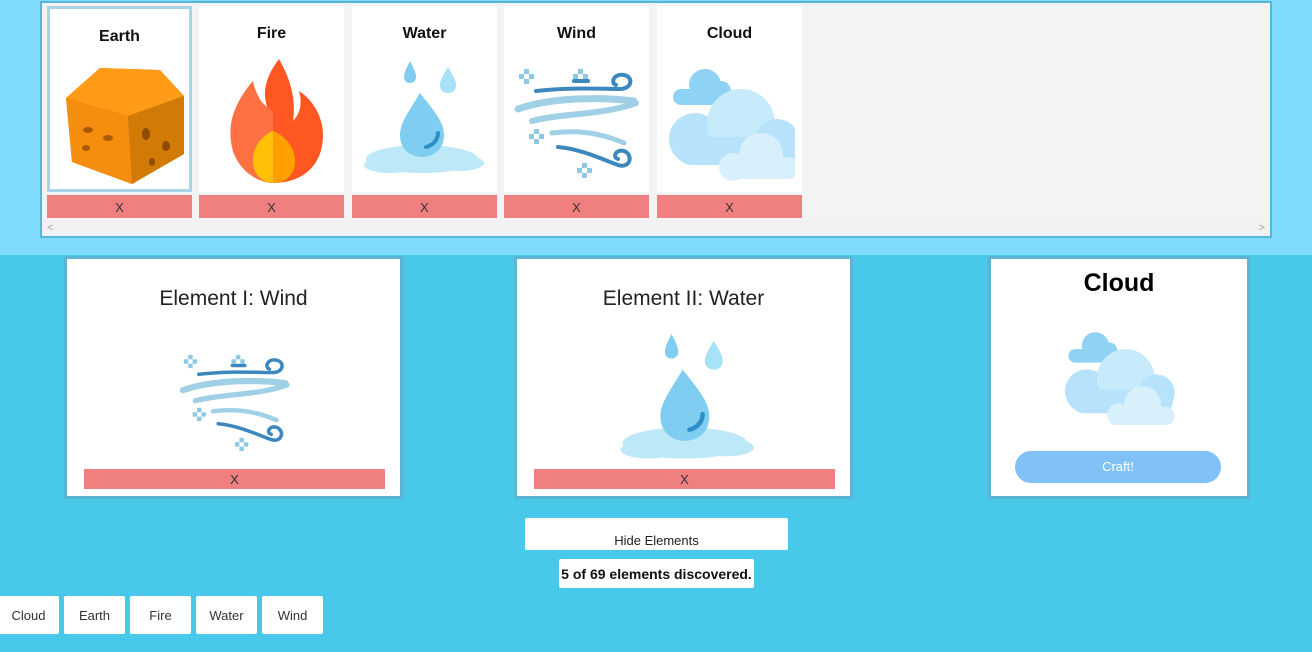 The width and height of the screenshot is (1312, 652). Describe the element at coordinates (226, 615) in the screenshot. I see `discovered-chip-water: Water` at that location.